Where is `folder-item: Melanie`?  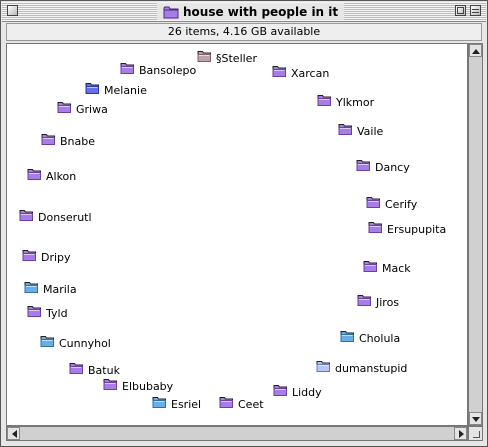
folder-item: Melanie is located at coordinates (116, 91).